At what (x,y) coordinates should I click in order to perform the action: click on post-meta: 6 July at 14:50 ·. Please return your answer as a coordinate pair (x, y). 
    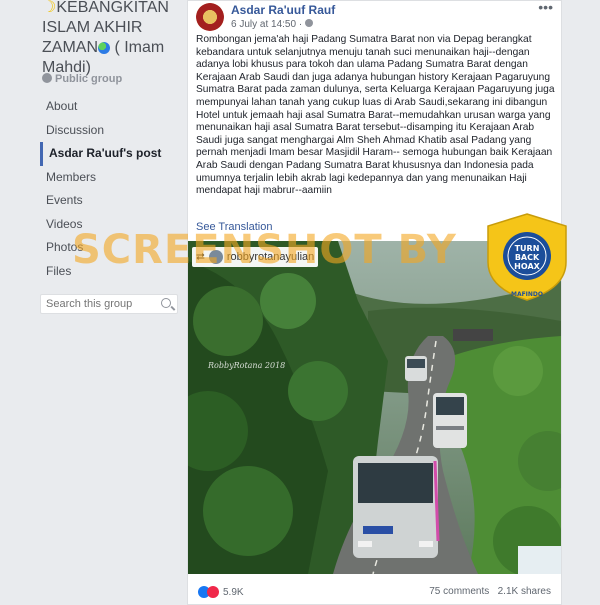
    Looking at the image, I should click on (273, 24).